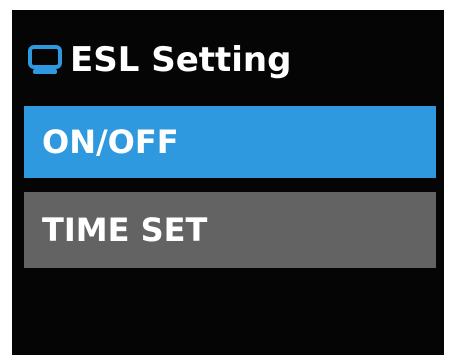 The width and height of the screenshot is (456, 359). I want to click on menu-item-label: TIME SET, so click(125, 230).